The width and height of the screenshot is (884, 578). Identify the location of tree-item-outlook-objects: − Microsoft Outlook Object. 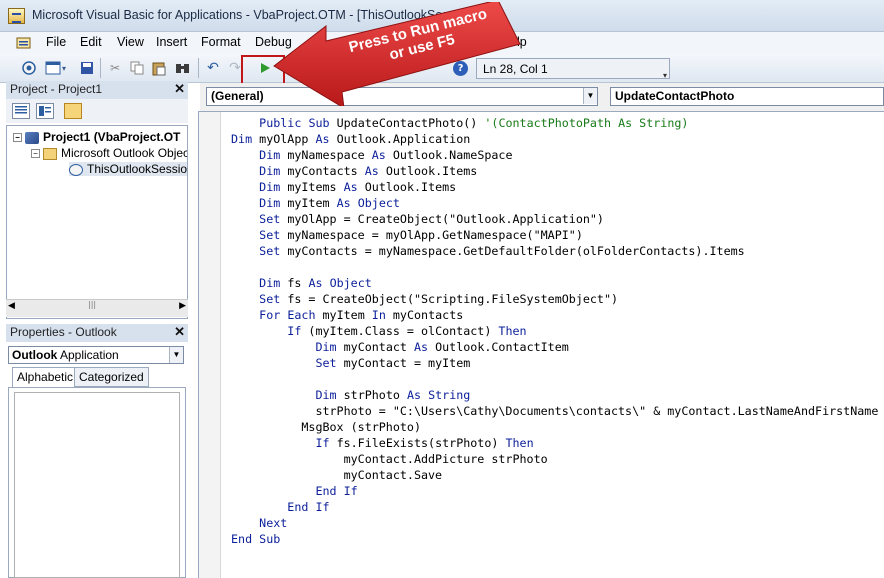
(109, 153).